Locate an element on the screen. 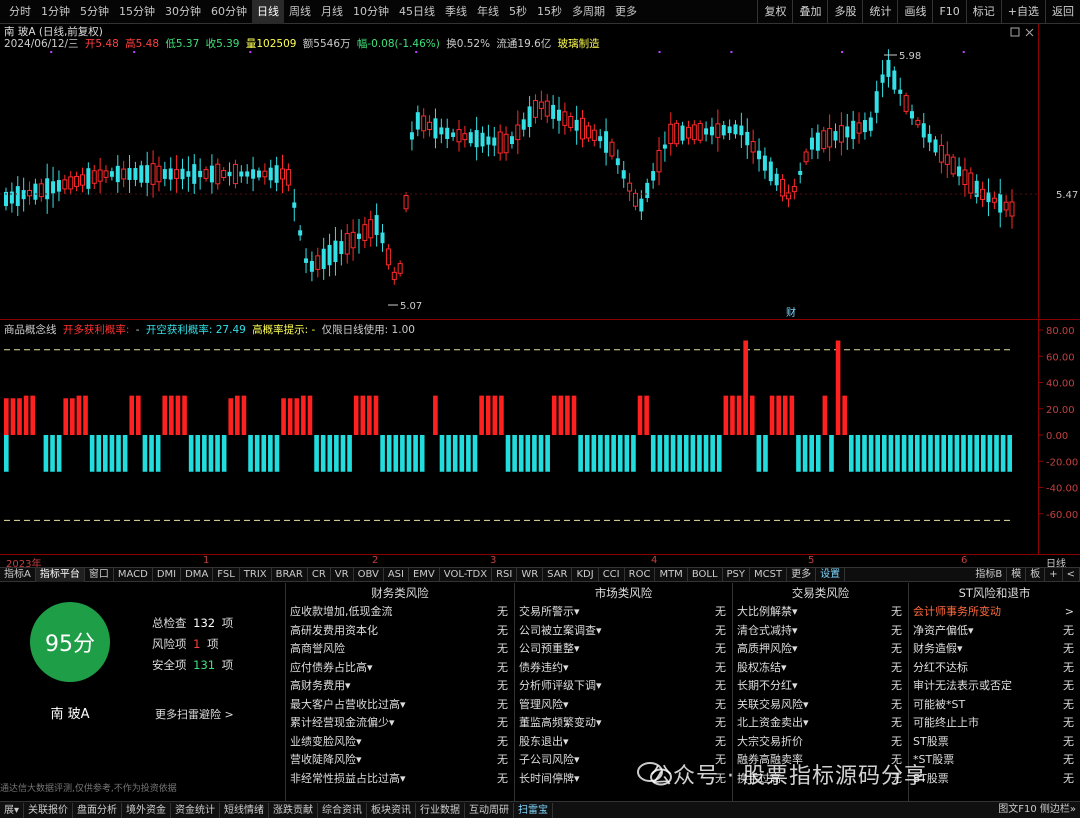  risk-item: 股东退出▾ 无 is located at coordinates (623, 742).